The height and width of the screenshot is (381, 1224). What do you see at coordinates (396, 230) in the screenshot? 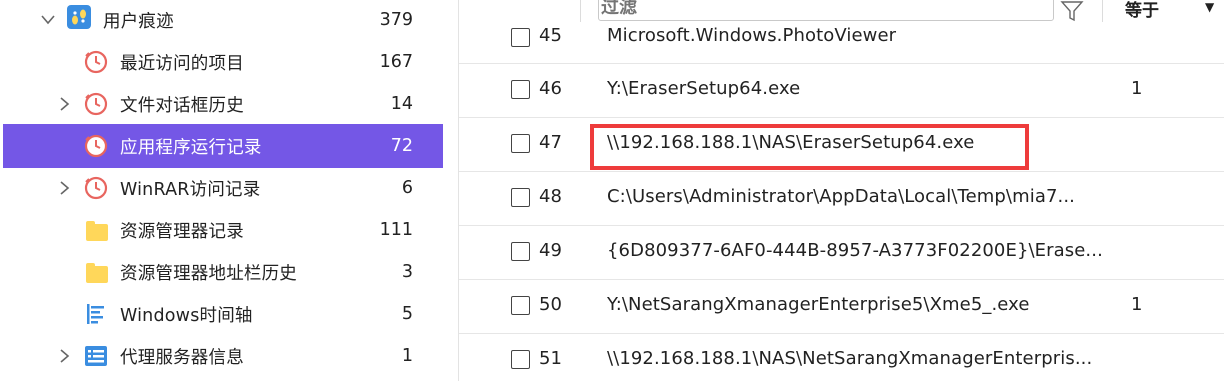
I see `tree-item-count: 111` at bounding box center [396, 230].